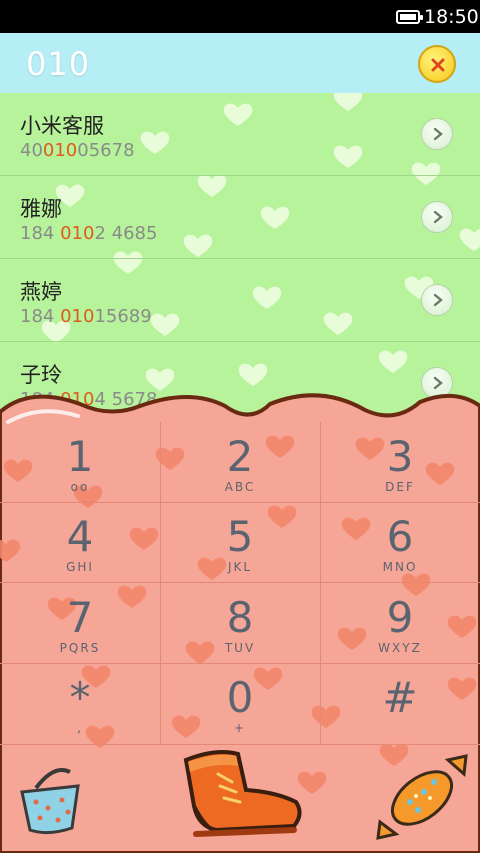 The width and height of the screenshot is (480, 853). What do you see at coordinates (41, 292) in the screenshot?
I see `contact-name: 燕婷` at bounding box center [41, 292].